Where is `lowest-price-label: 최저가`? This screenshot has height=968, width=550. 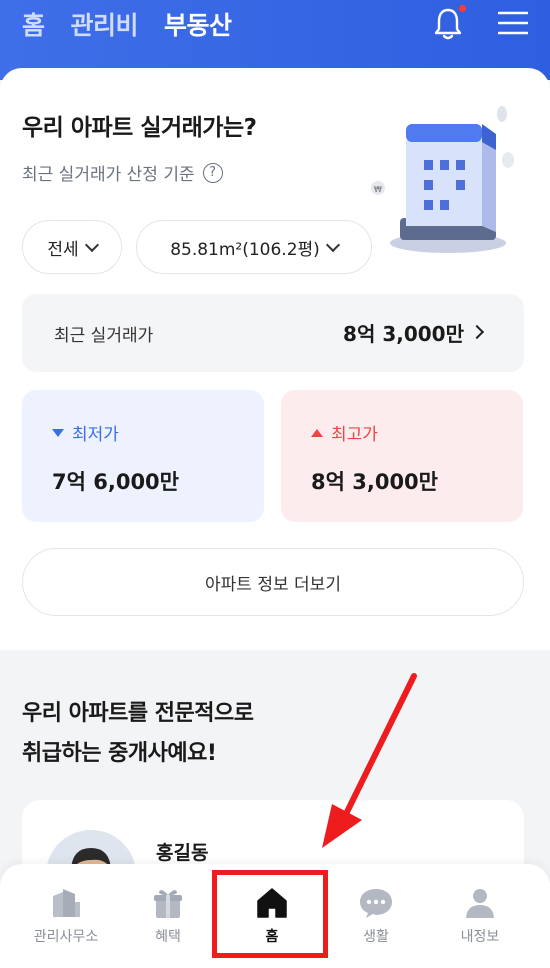 lowest-price-label: 최저가 is located at coordinates (95, 435).